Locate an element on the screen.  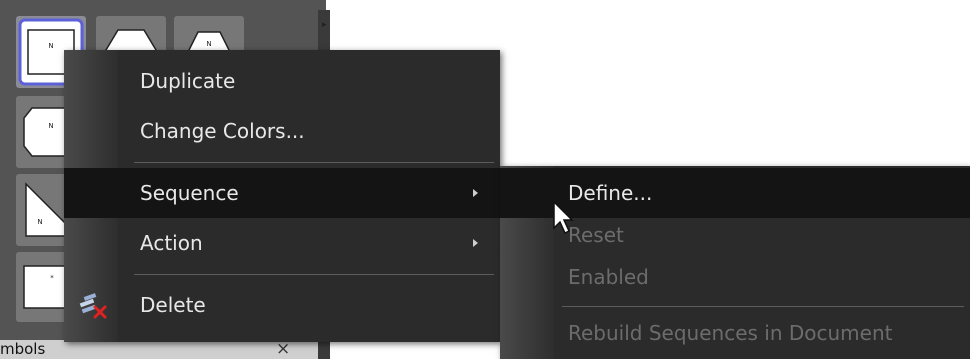
close-icon: × is located at coordinates (283, 349).